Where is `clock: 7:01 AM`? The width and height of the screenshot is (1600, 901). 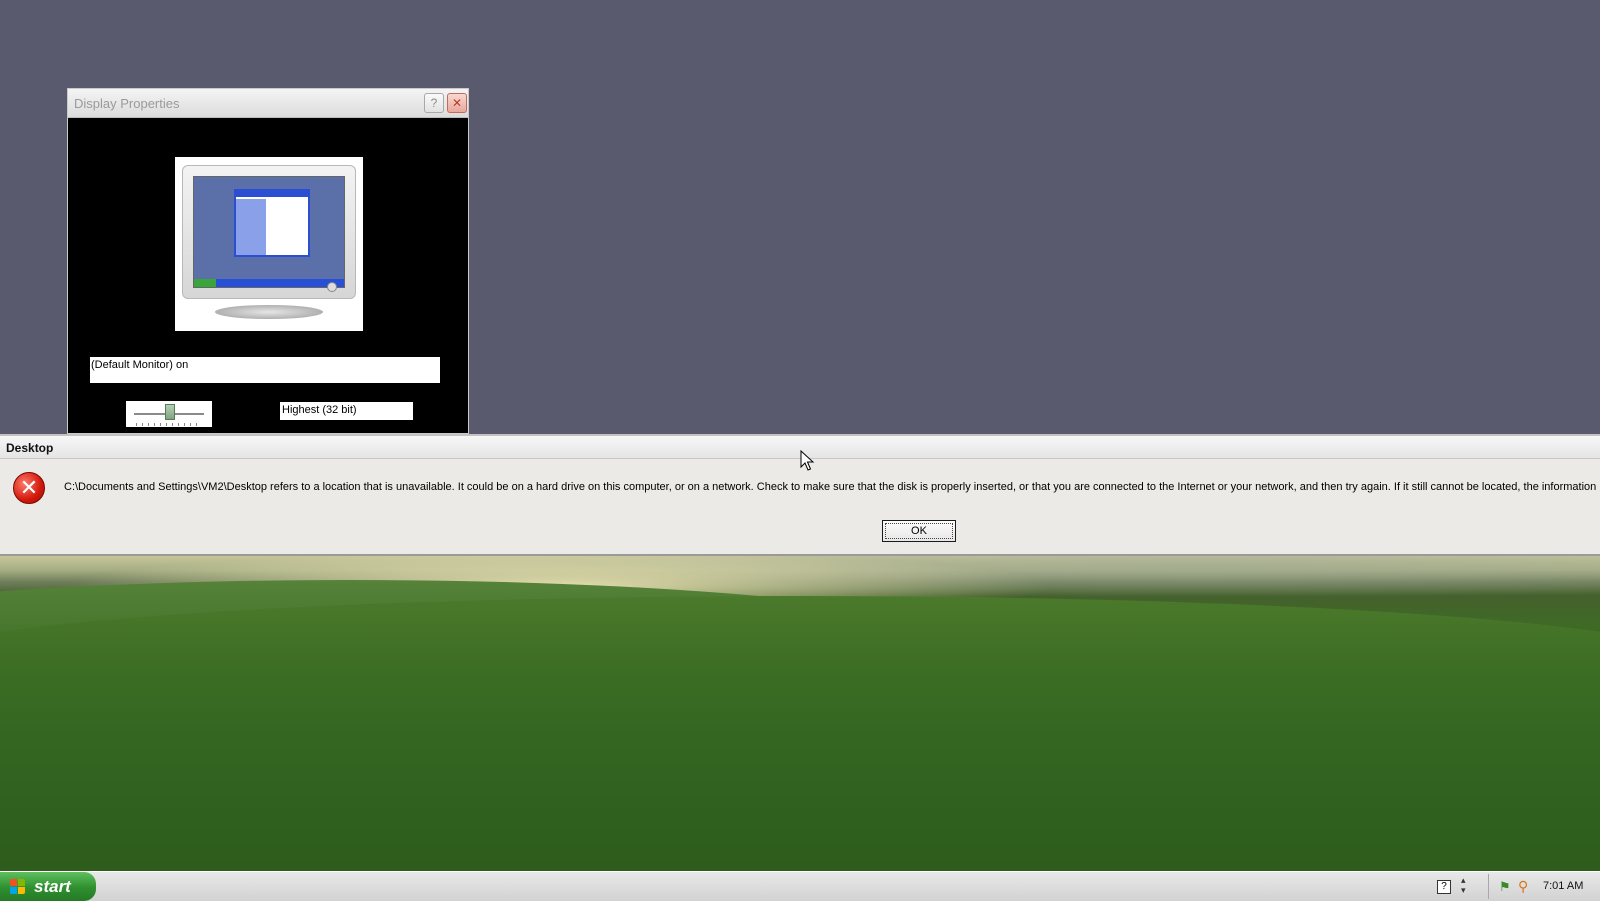
clock: 7:01 AM is located at coordinates (1563, 886).